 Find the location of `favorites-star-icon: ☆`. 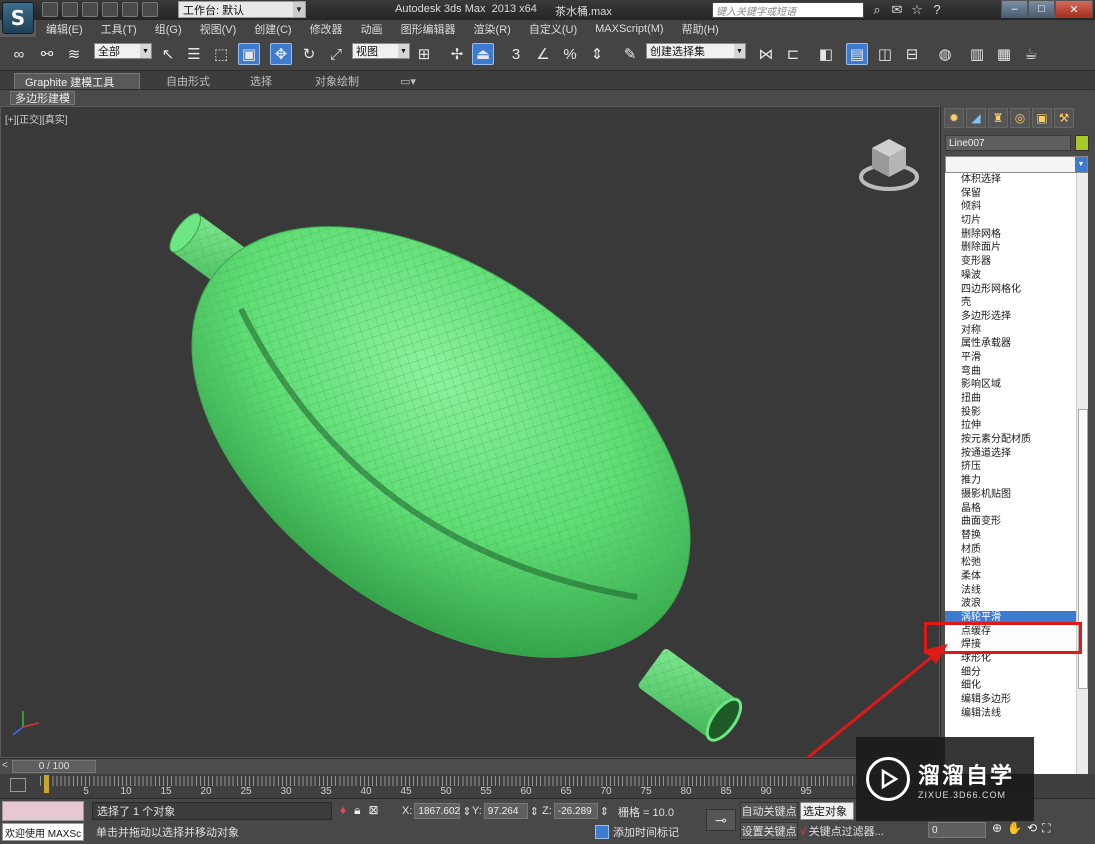

favorites-star-icon: ☆ is located at coordinates (917, 10).